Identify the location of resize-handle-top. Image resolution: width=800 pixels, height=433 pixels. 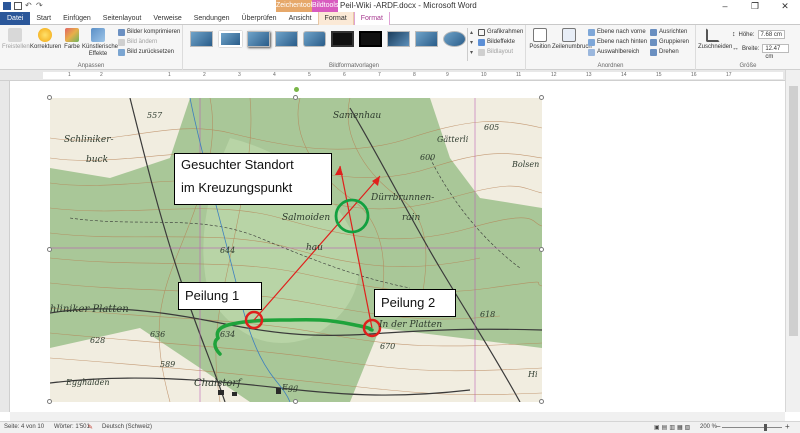
(295, 97).